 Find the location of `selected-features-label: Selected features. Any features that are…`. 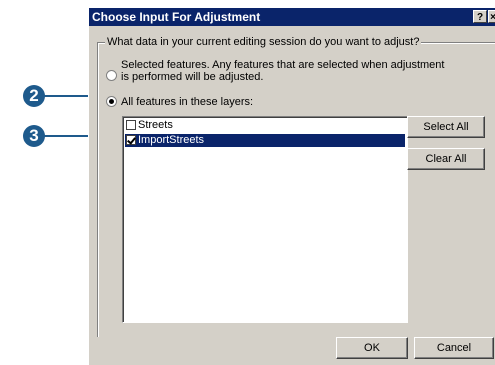

selected-features-label: Selected features. Any features that are… is located at coordinates (282, 71).